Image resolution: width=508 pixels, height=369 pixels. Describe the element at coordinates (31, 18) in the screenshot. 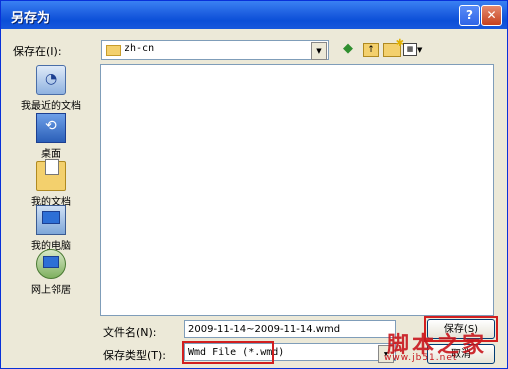

I see `window-title: 另存为` at that location.